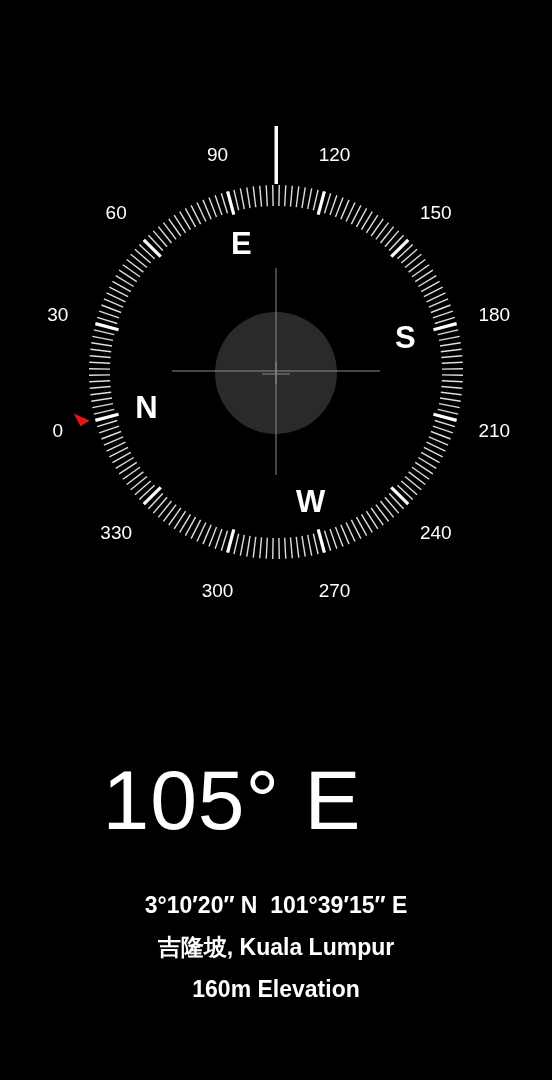 The image size is (552, 1080). I want to click on cardinal-label: S, so click(405, 338).